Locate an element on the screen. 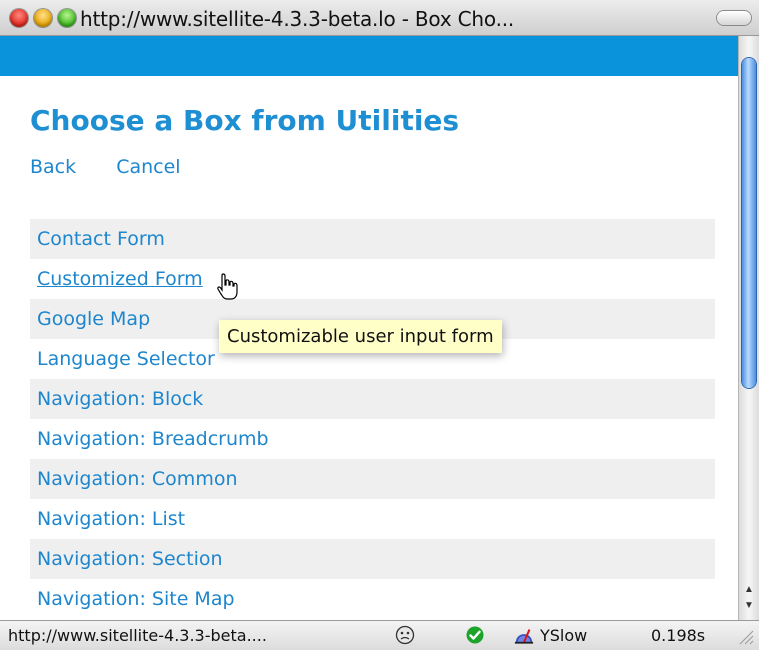 The height and width of the screenshot is (650, 759). scrollbar-thumb is located at coordinates (749, 223).